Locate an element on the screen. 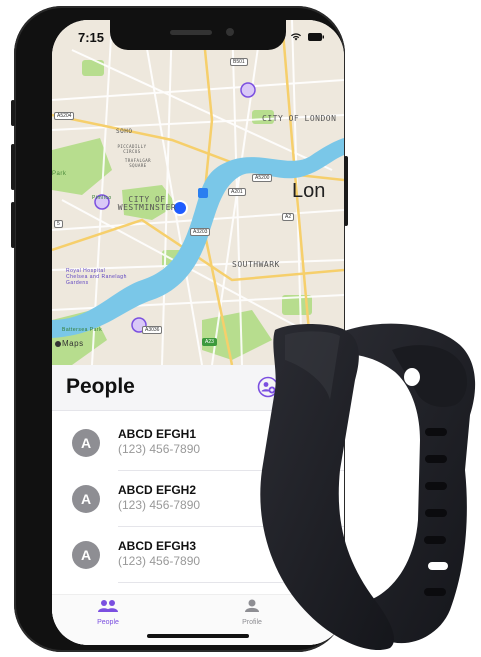 The image size is (481, 657). mute-switch is located at coordinates (13, 113).